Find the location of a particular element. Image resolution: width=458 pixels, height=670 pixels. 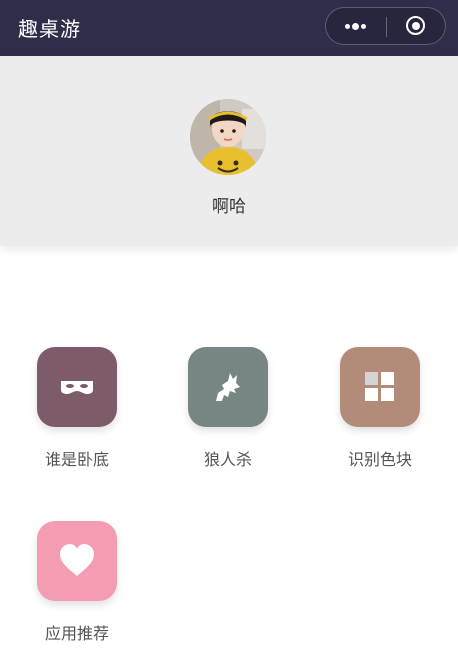

game-tile-undercover: 谁是卧底 is located at coordinates (77, 417).